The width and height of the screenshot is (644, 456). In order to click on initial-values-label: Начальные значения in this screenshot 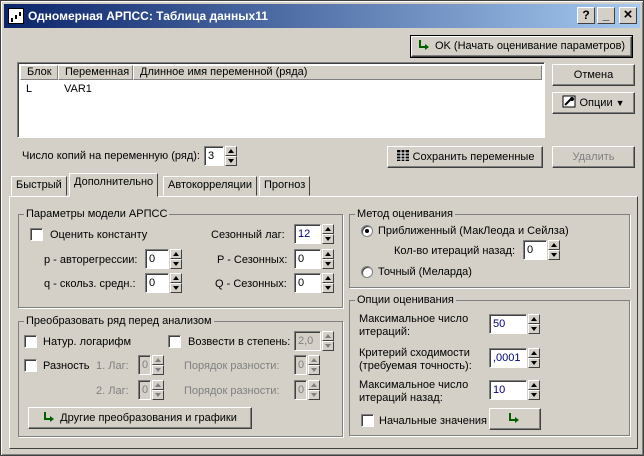, I will do `click(433, 421)`.